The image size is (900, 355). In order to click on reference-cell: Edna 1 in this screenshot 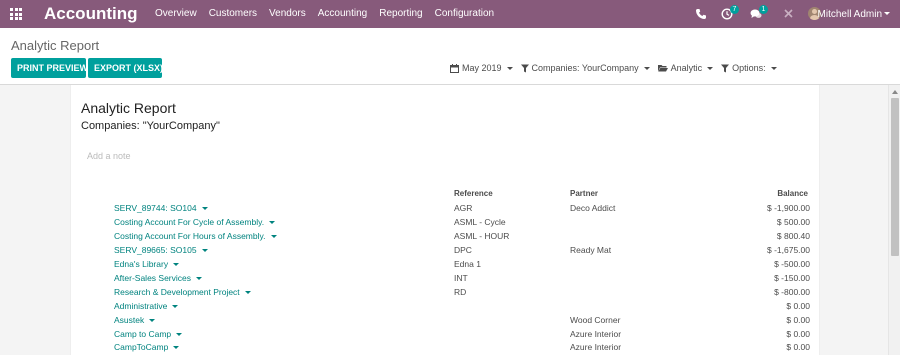, I will do `click(467, 264)`.